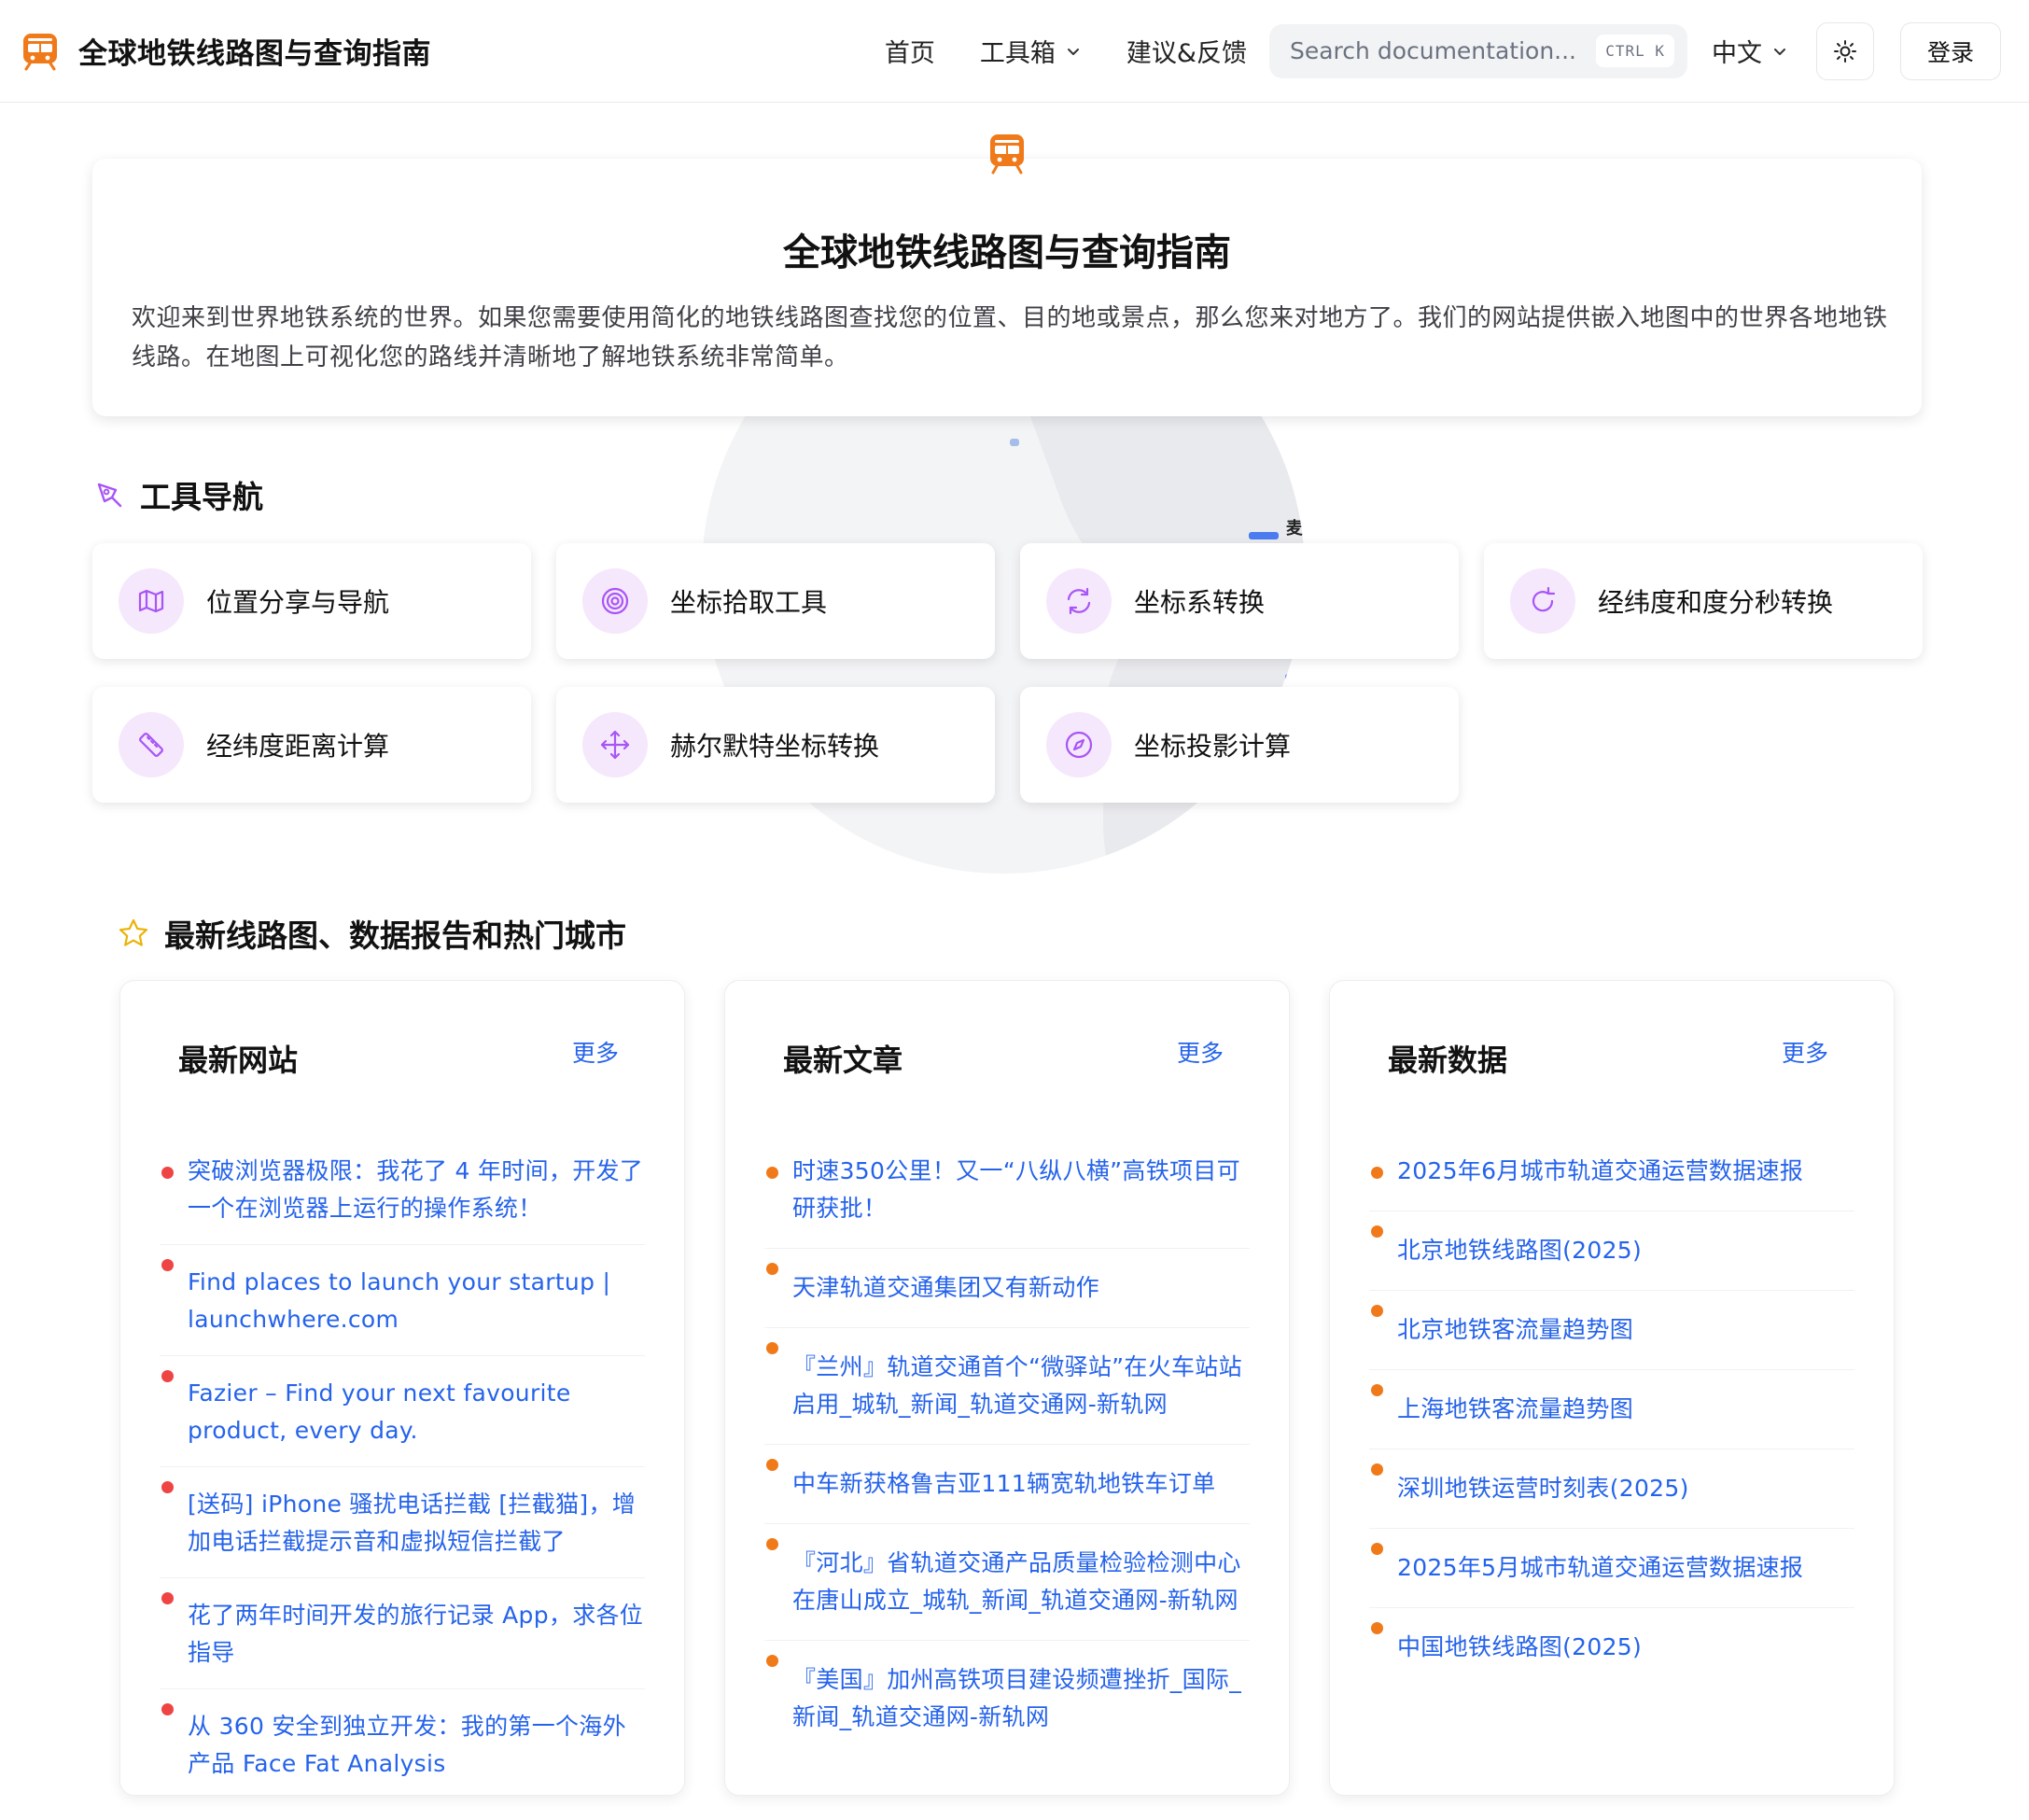 This screenshot has width=2029, height=1820. Describe the element at coordinates (1007, 1201) in the screenshot. I see `list-item: 时速350公里！又一“八纵八横”高铁项目可研获批！` at that location.